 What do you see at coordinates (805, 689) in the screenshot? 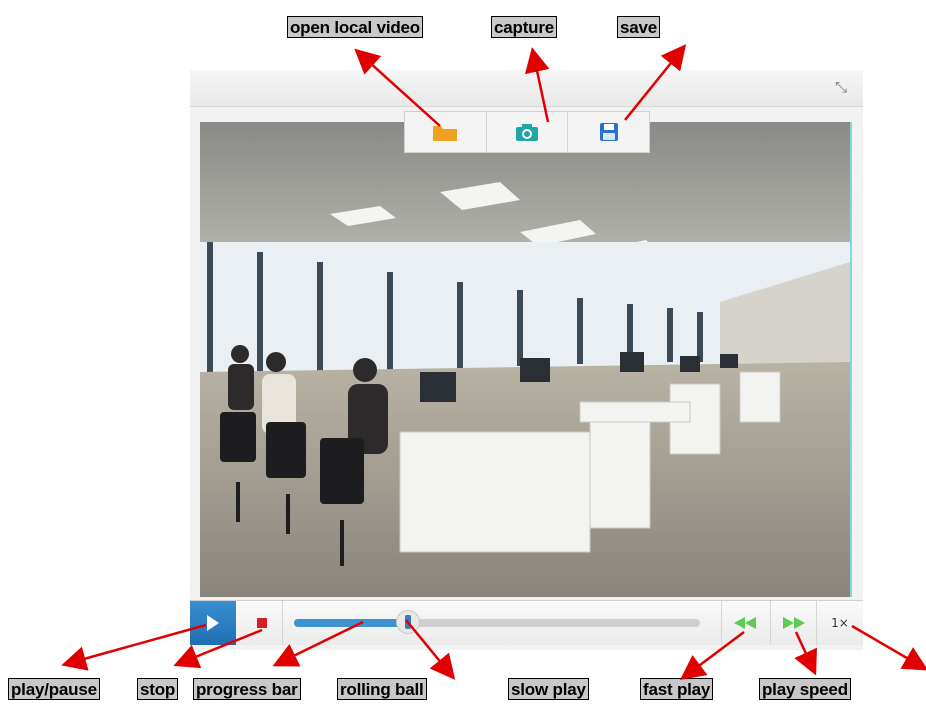
I see `label-play-speed: play speed` at bounding box center [805, 689].